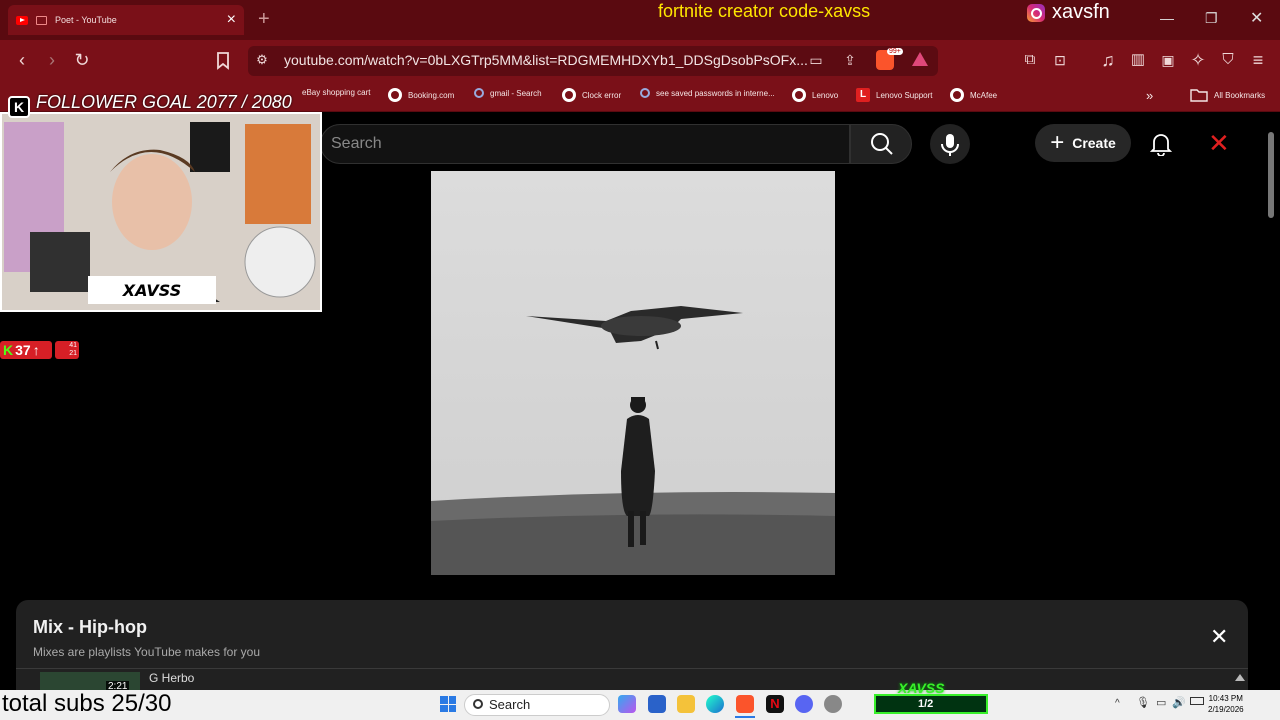 The height and width of the screenshot is (720, 1280). I want to click on wallet-icon: ▣, so click(1168, 60).